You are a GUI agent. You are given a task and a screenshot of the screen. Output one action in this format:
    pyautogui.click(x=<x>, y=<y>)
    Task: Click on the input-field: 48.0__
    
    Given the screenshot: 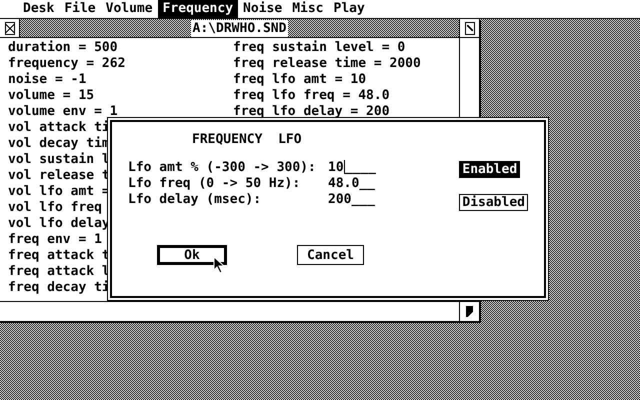 What is the action you would take?
    pyautogui.click(x=351, y=184)
    